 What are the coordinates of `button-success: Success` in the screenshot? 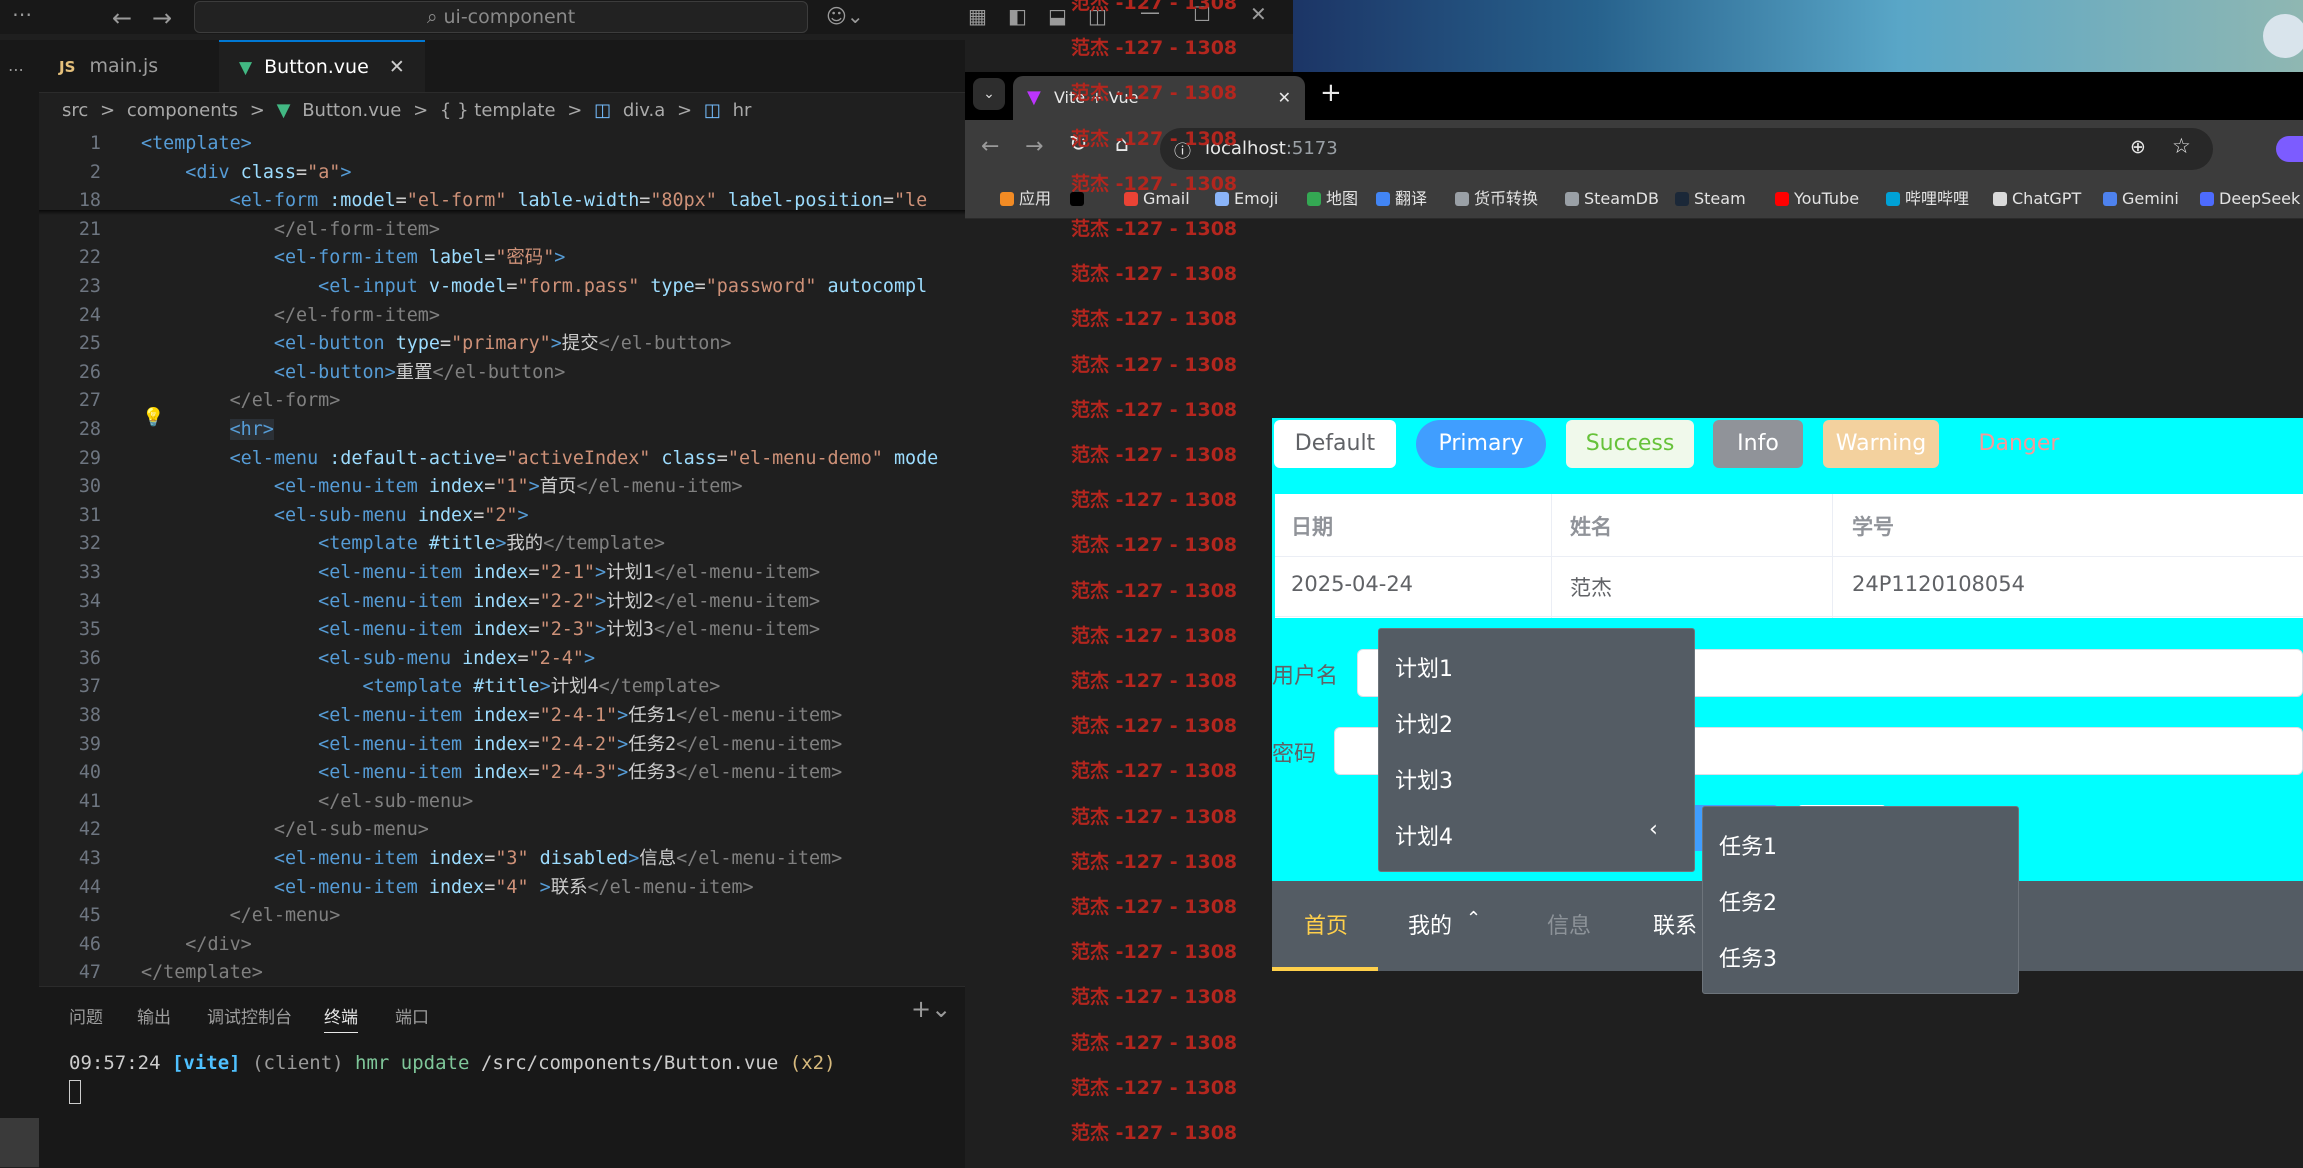 It's located at (1630, 444).